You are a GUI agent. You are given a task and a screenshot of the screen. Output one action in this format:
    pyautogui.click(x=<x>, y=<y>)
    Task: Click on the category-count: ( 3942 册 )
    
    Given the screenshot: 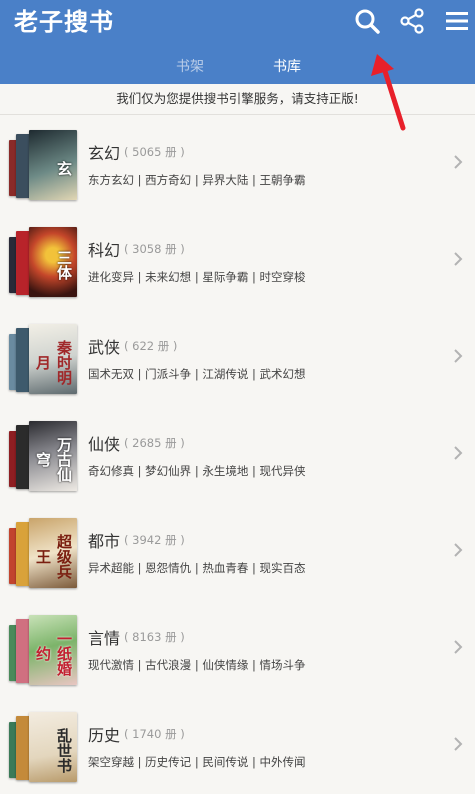 What is the action you would take?
    pyautogui.click(x=154, y=540)
    